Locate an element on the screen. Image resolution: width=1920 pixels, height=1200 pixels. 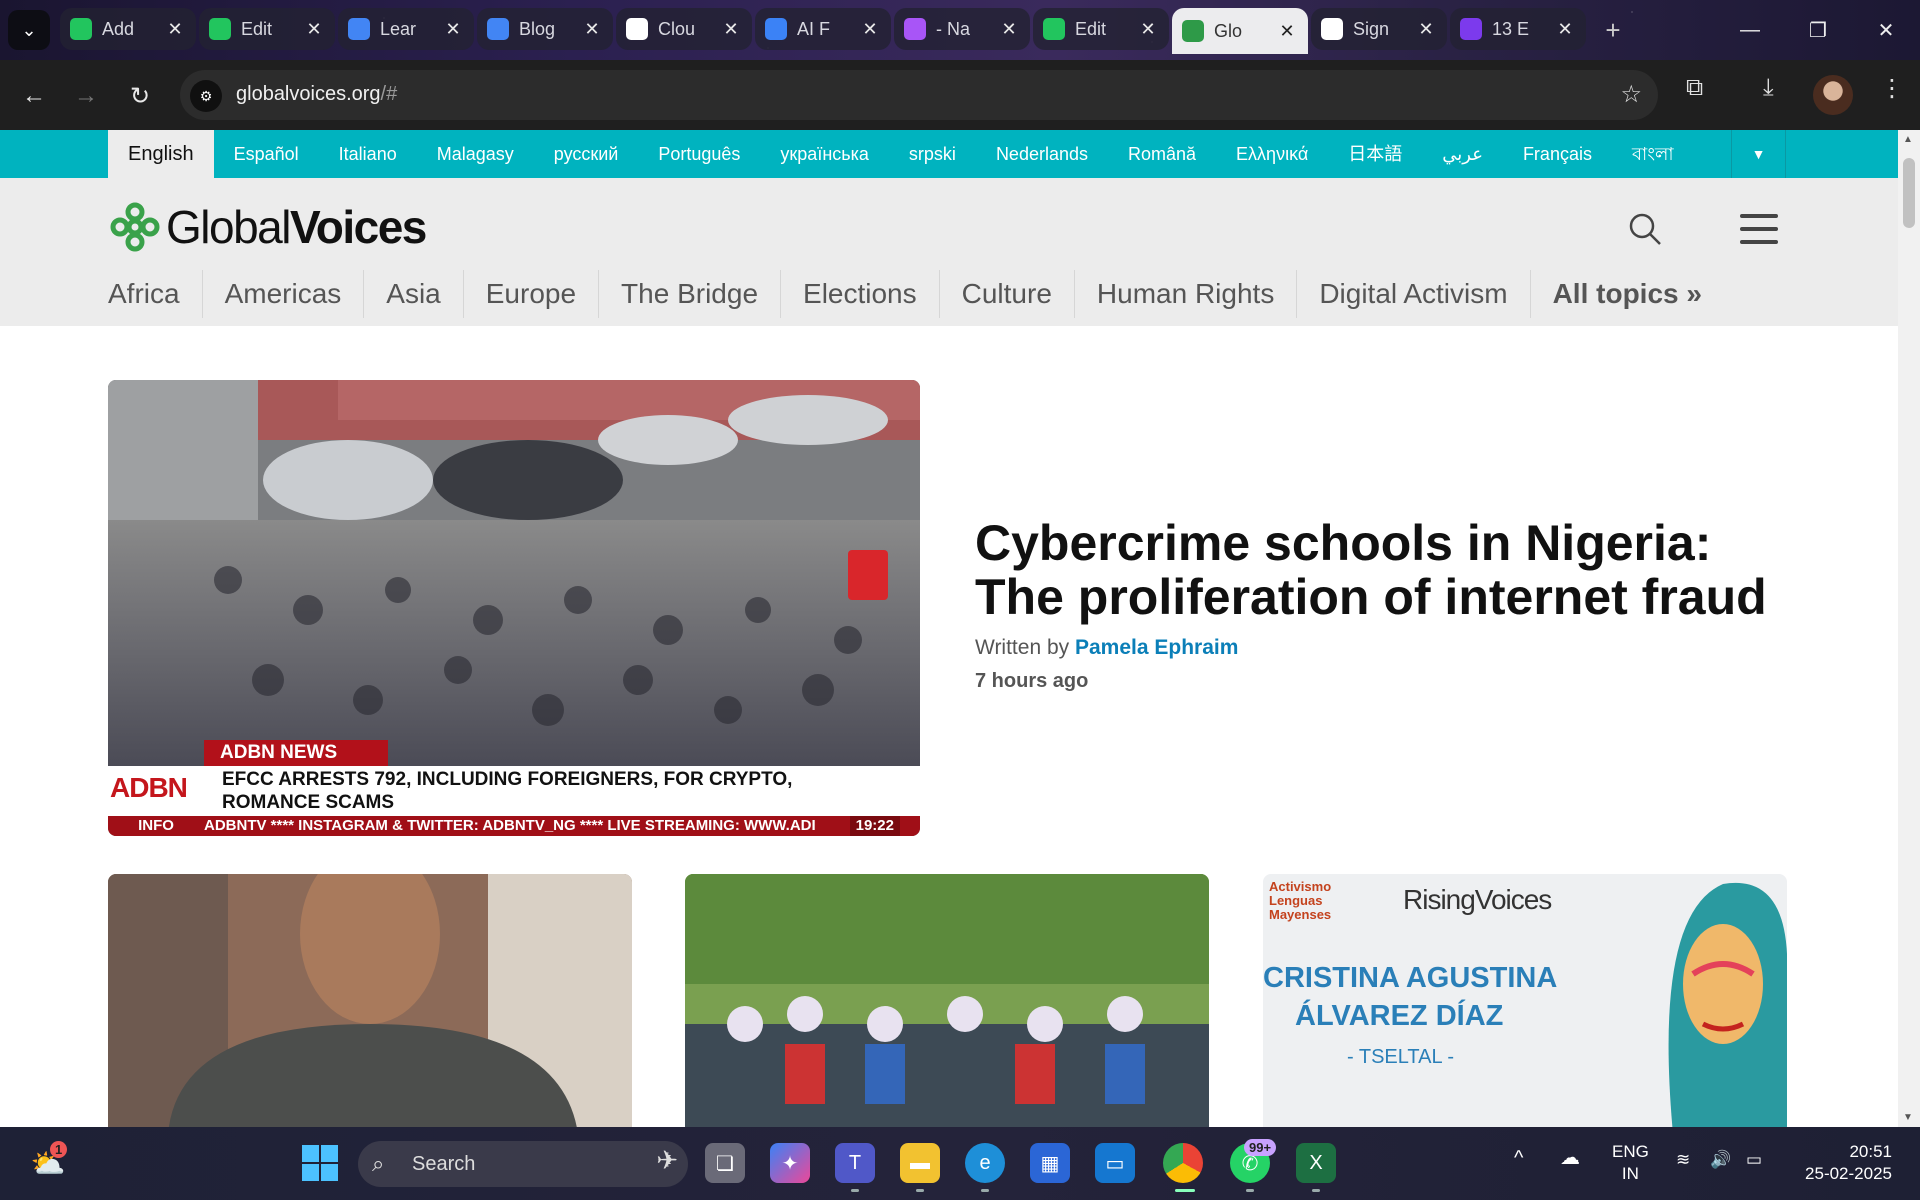
forward-icon: → is located at coordinates (86, 96).